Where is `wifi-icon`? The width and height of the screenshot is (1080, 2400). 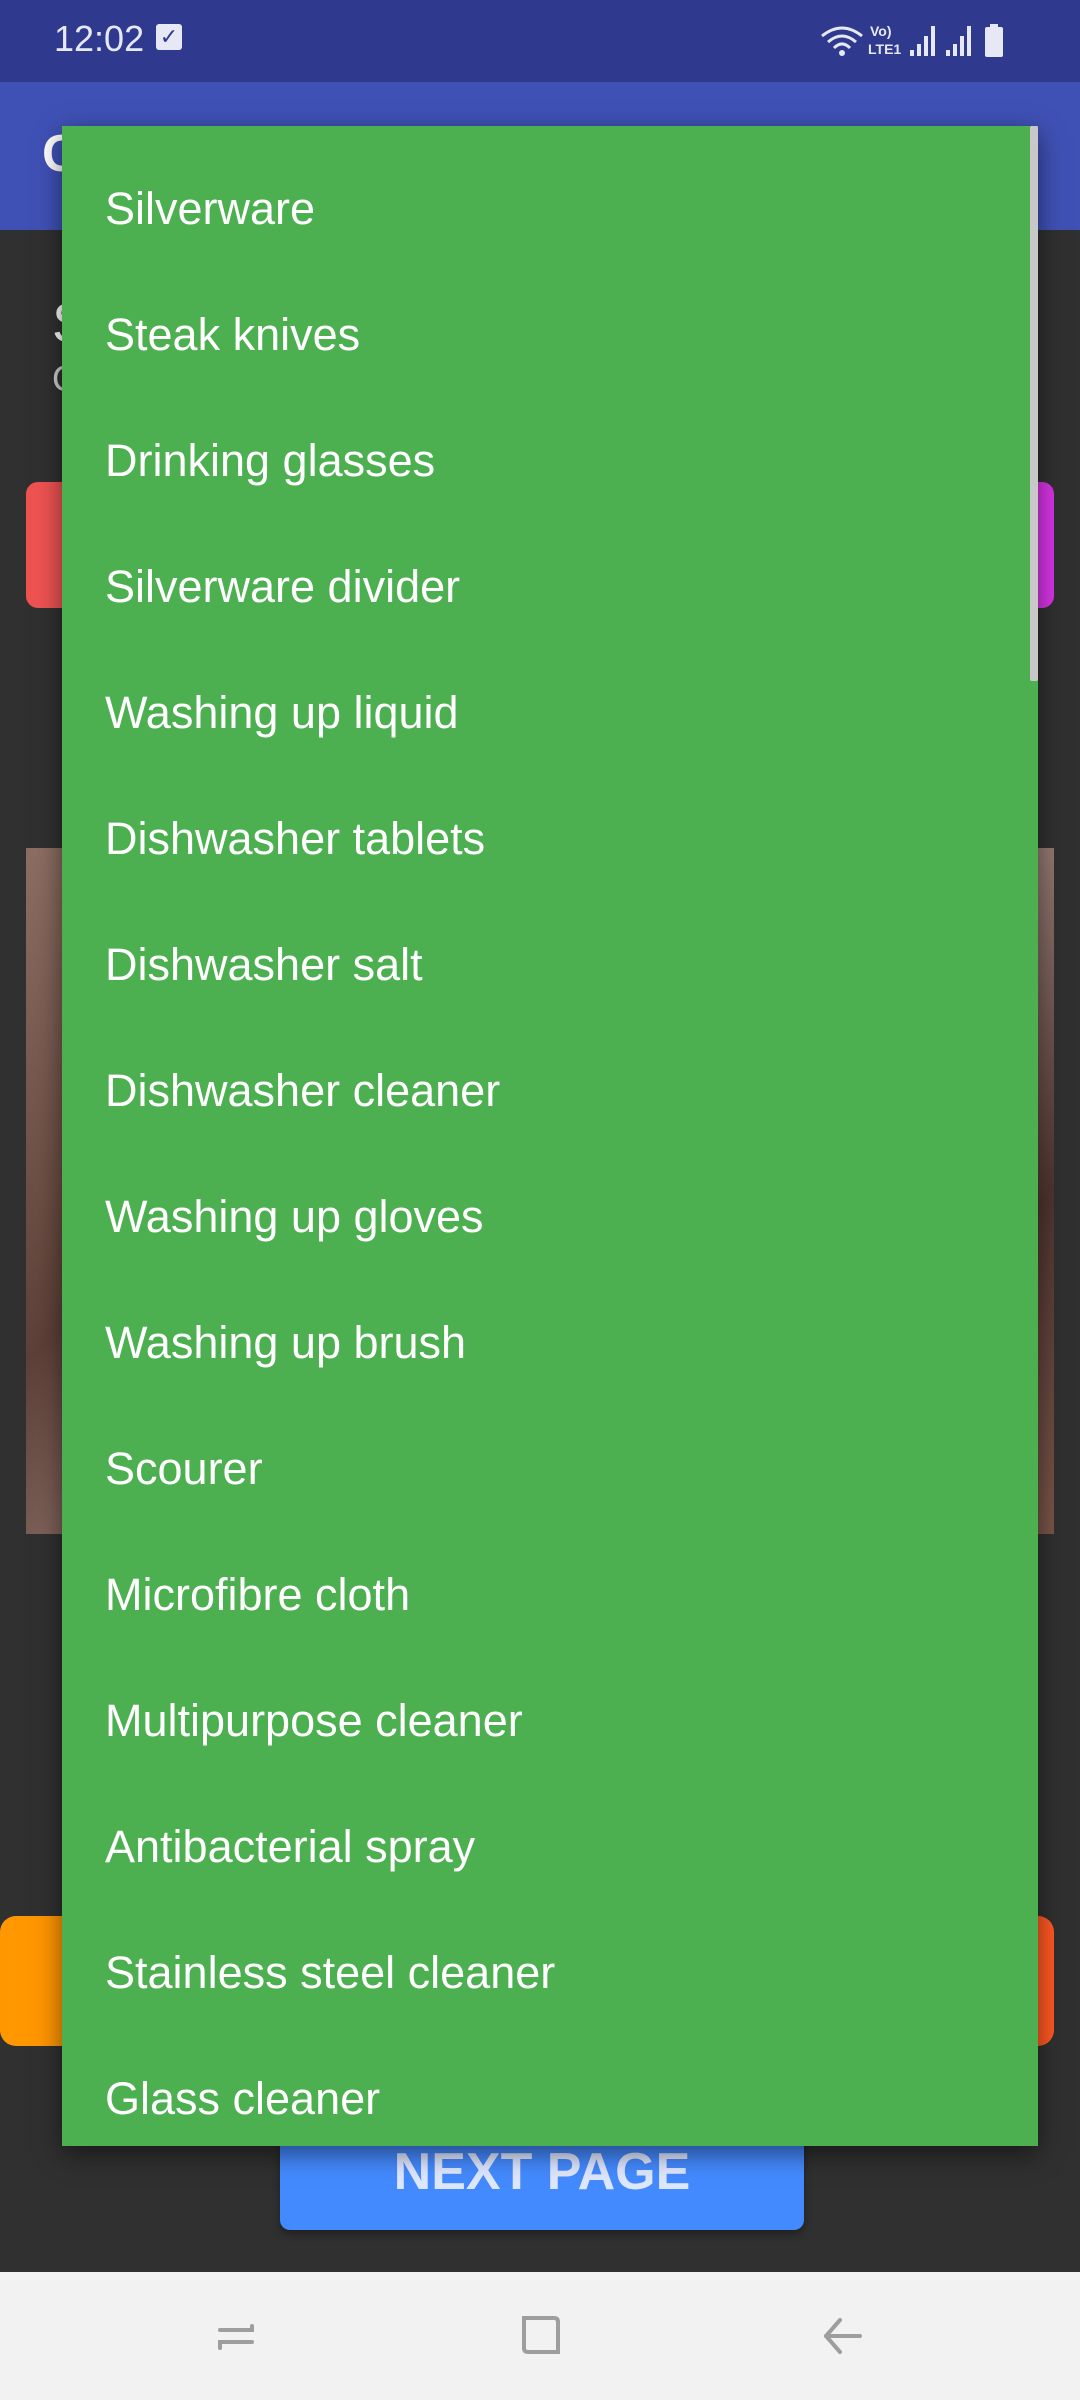
wifi-icon is located at coordinates (842, 41).